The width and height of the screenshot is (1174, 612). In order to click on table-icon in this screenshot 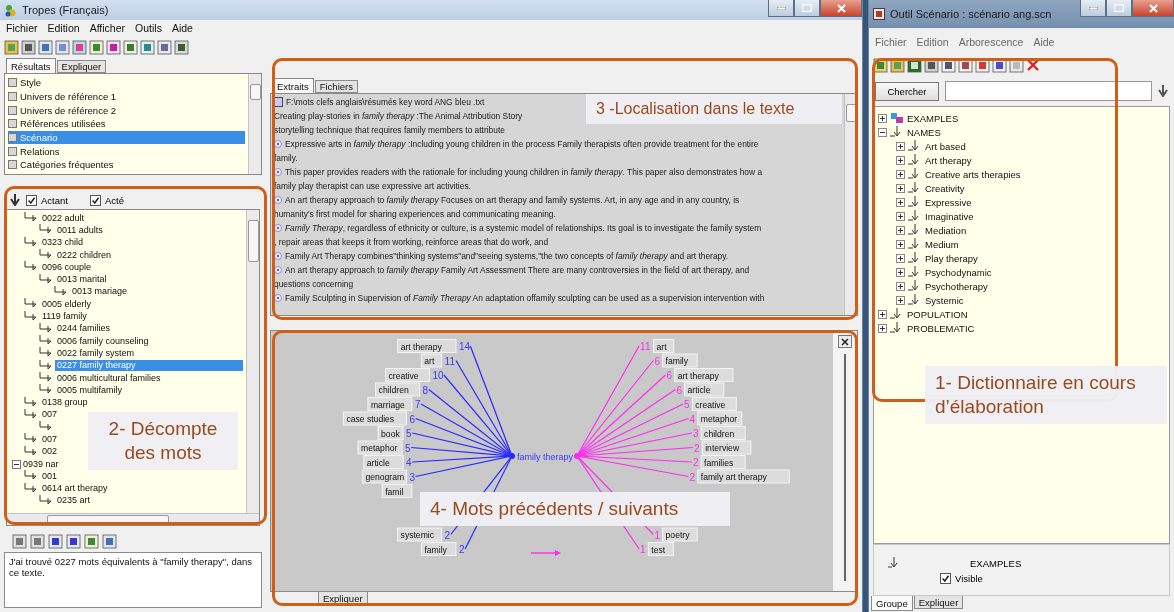, I will do `click(147, 47)`.